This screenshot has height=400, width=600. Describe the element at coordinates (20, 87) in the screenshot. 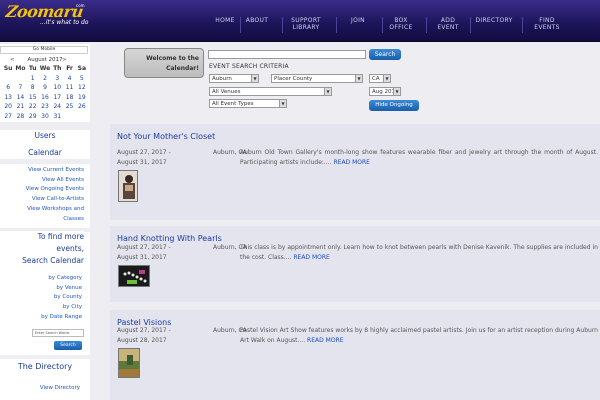

I see `calendar-day: 7` at that location.